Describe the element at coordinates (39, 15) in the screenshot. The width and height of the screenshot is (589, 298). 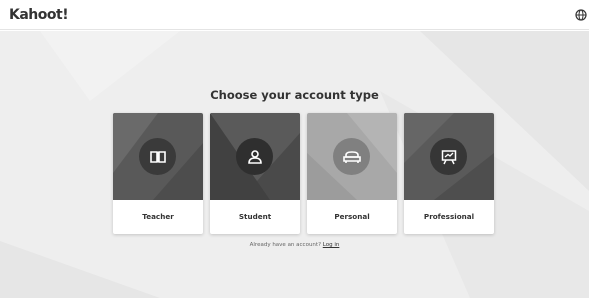
I see `kahoot-logo: Kahoot!` at that location.